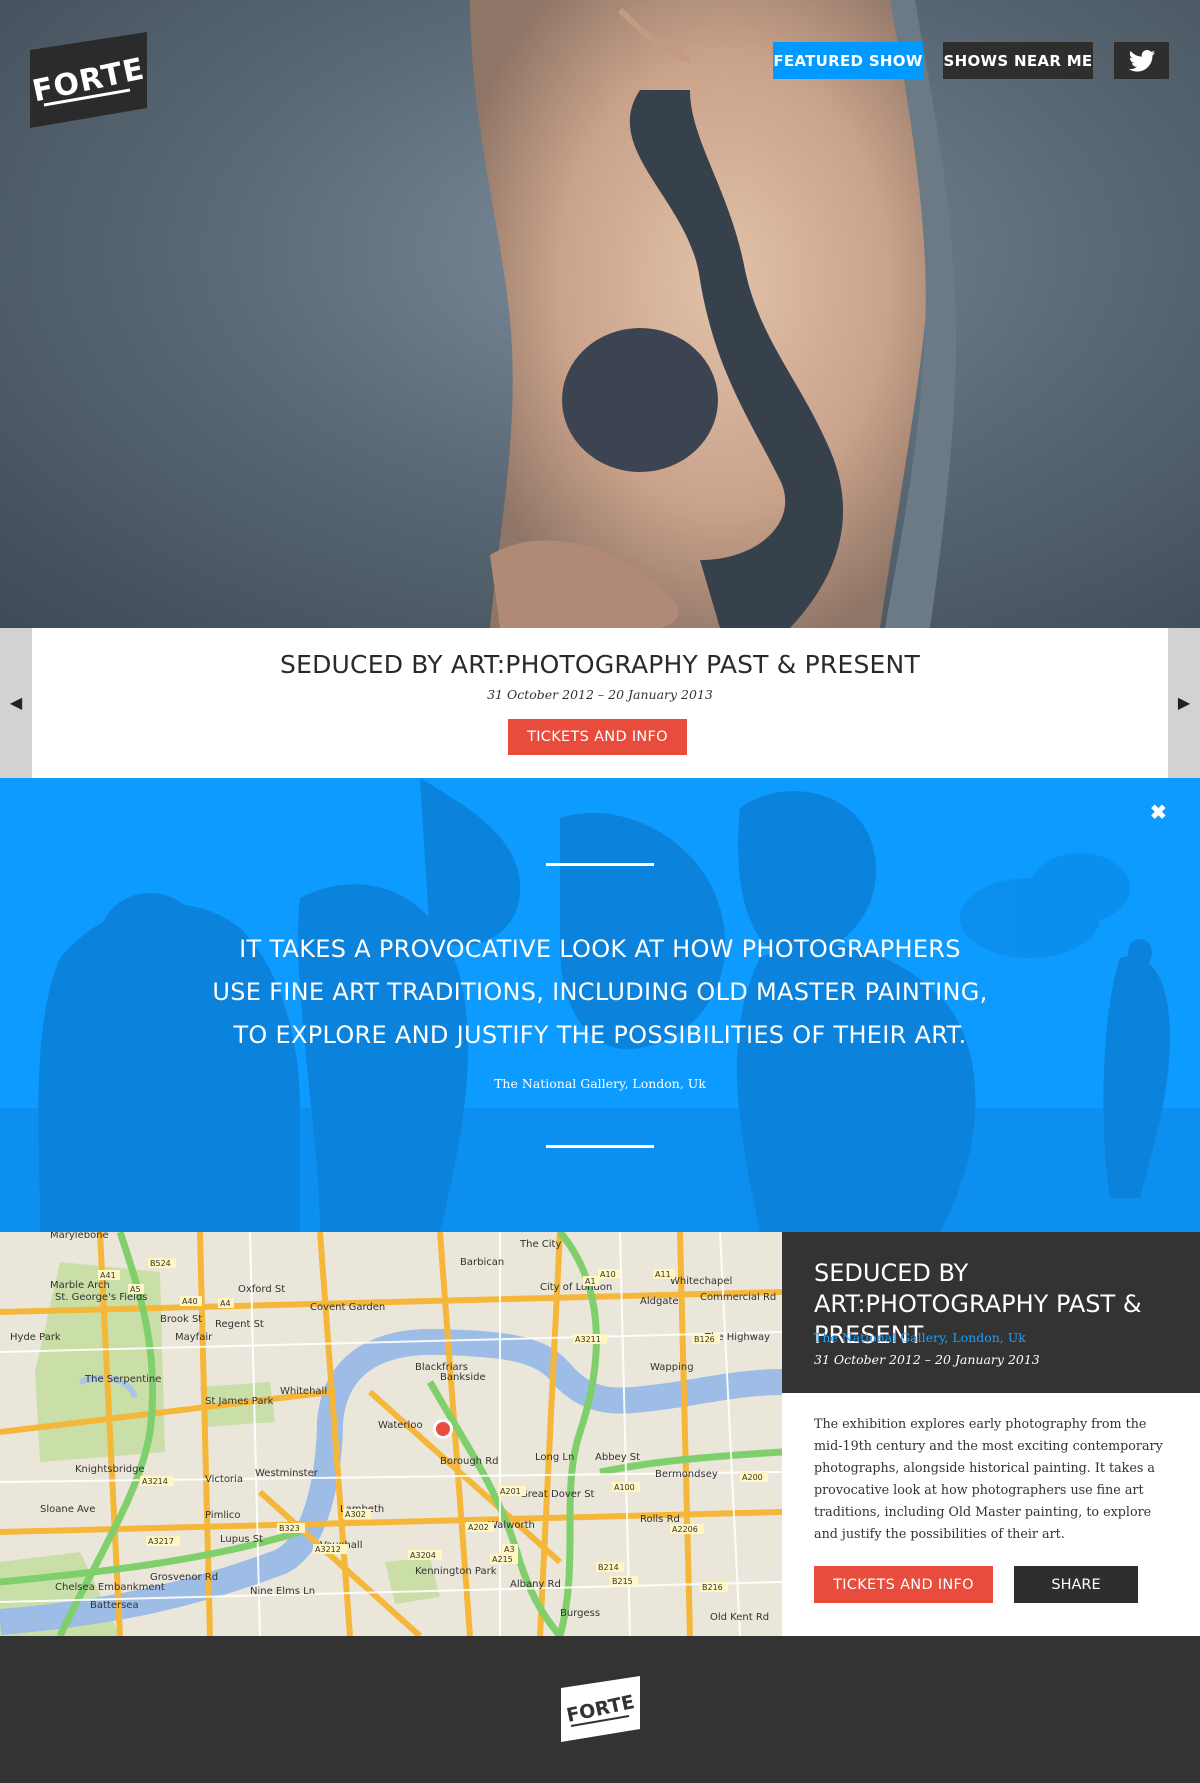 The width and height of the screenshot is (1200, 1783). Describe the element at coordinates (282, 1591) in the screenshot. I see `map-label: Nine Elms Ln` at that location.